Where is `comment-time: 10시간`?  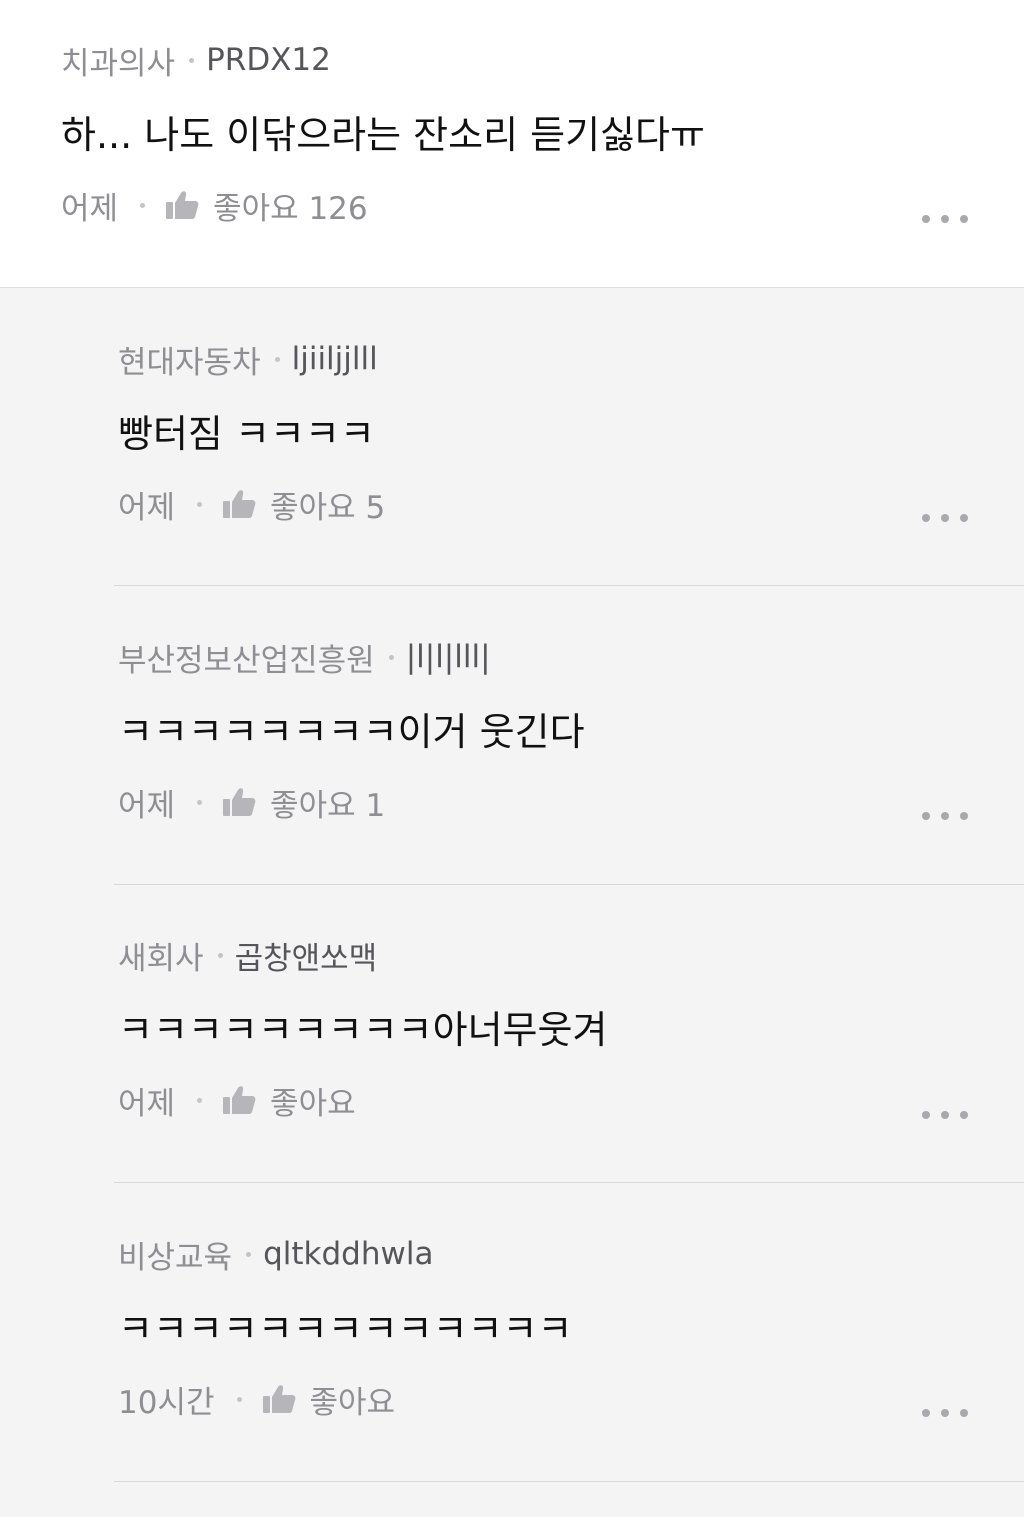 comment-time: 10시간 is located at coordinates (166, 1402).